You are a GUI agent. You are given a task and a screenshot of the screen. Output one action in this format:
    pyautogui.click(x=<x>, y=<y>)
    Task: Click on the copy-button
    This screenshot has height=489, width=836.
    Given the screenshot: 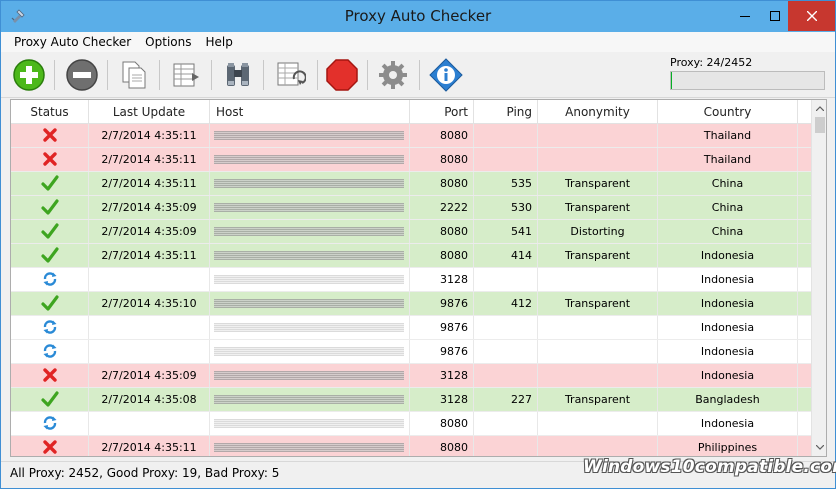 What is the action you would take?
    pyautogui.click(x=134, y=75)
    